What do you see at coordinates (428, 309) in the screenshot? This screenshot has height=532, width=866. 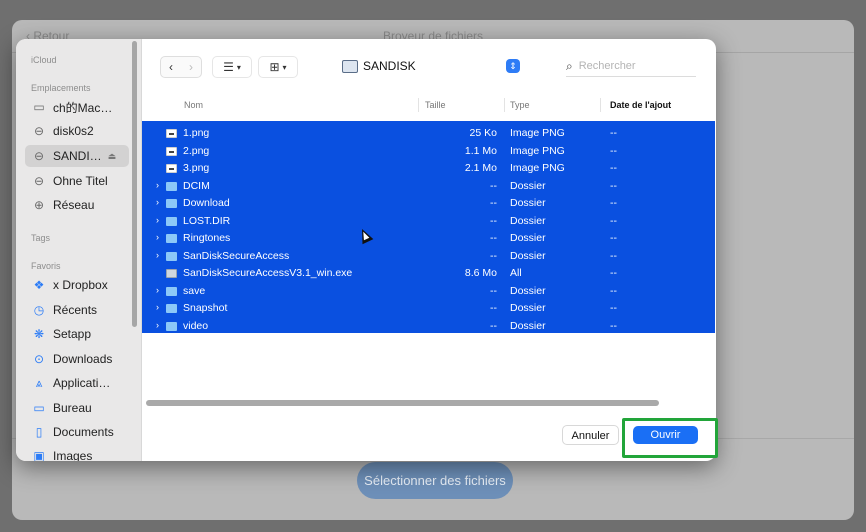 I see `file-row: › Snapshot -- Dossier --` at bounding box center [428, 309].